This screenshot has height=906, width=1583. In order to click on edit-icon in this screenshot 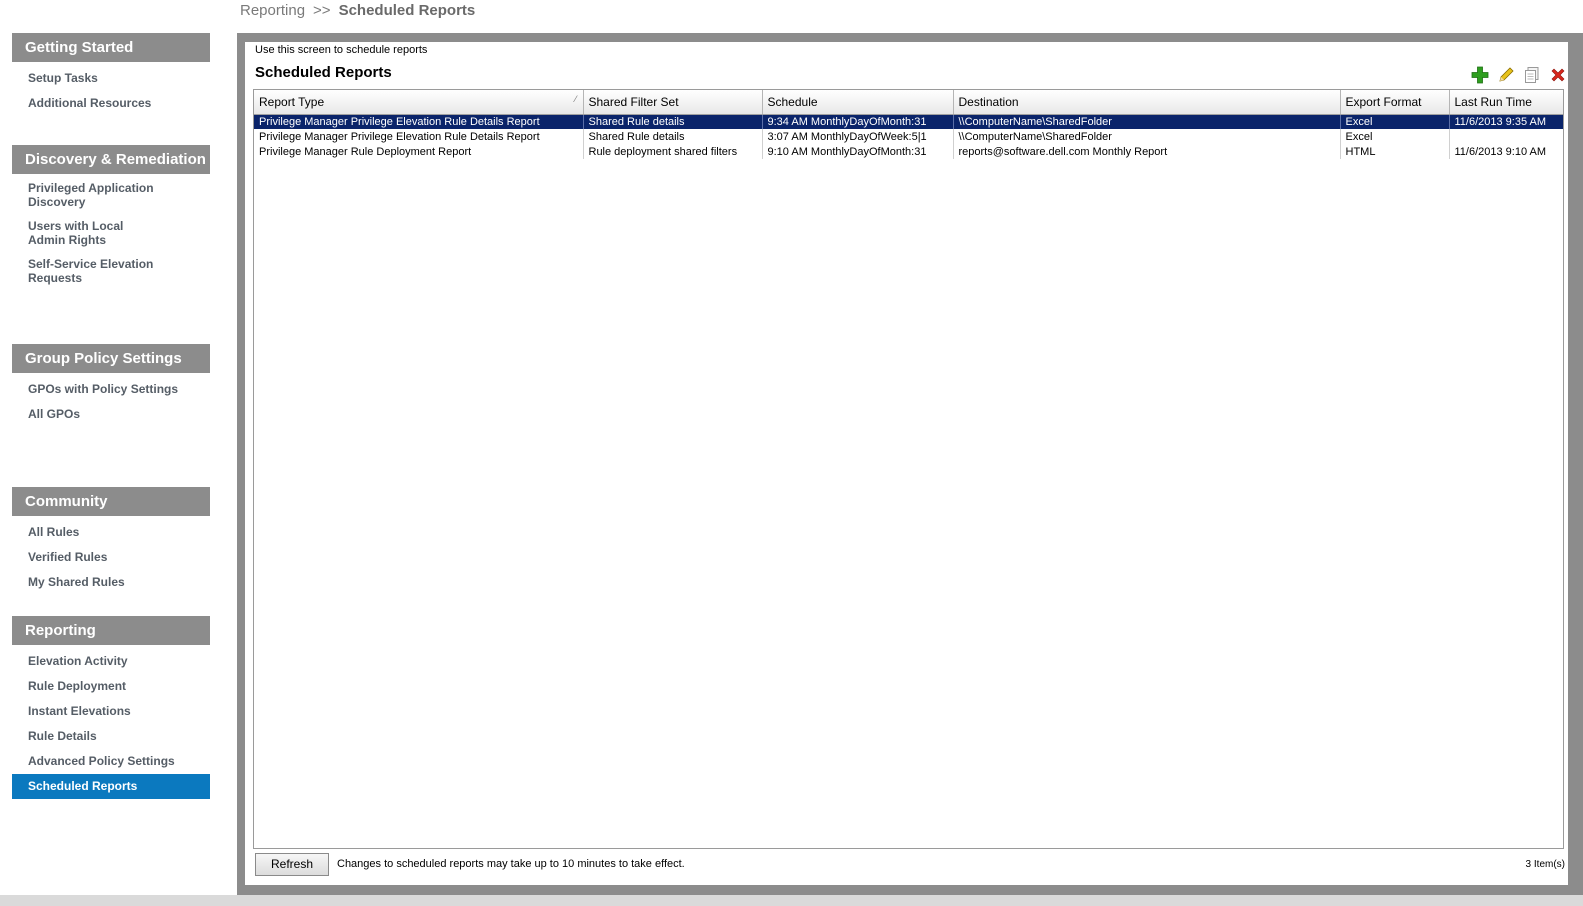, I will do `click(1506, 75)`.